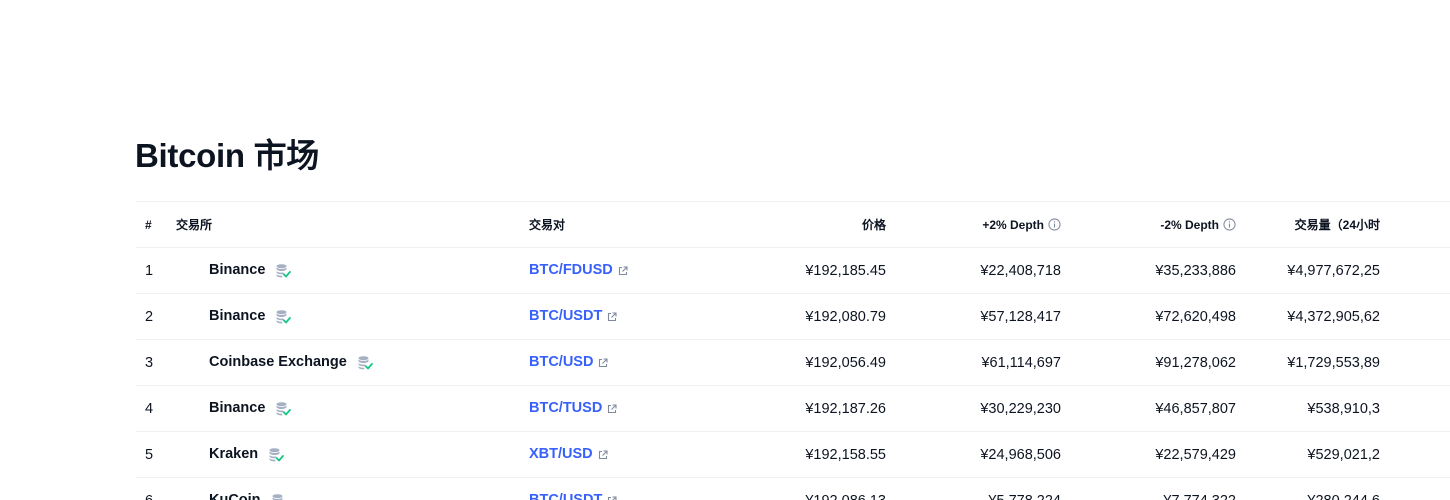  Describe the element at coordinates (571, 271) in the screenshot. I see `pair-link: BTC/FDUSD` at that location.